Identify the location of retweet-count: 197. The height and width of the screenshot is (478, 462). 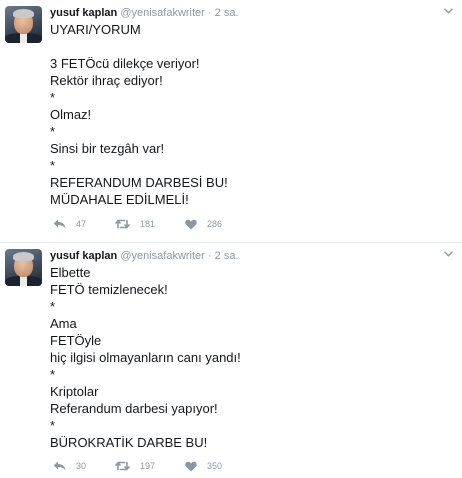
(148, 466).